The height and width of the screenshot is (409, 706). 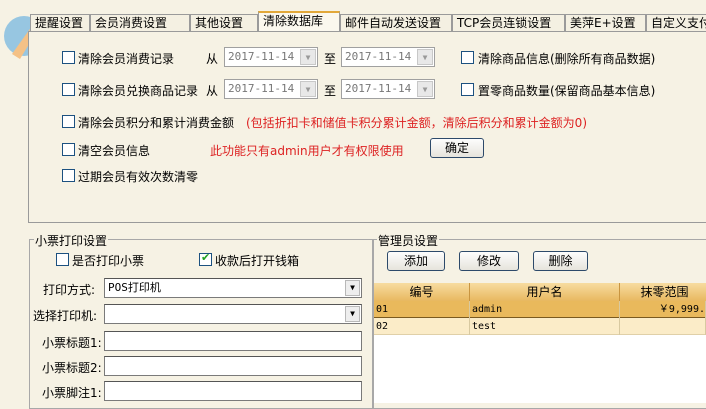 I want to click on ticket-title2-label: 小票标题2:, so click(x=72, y=368).